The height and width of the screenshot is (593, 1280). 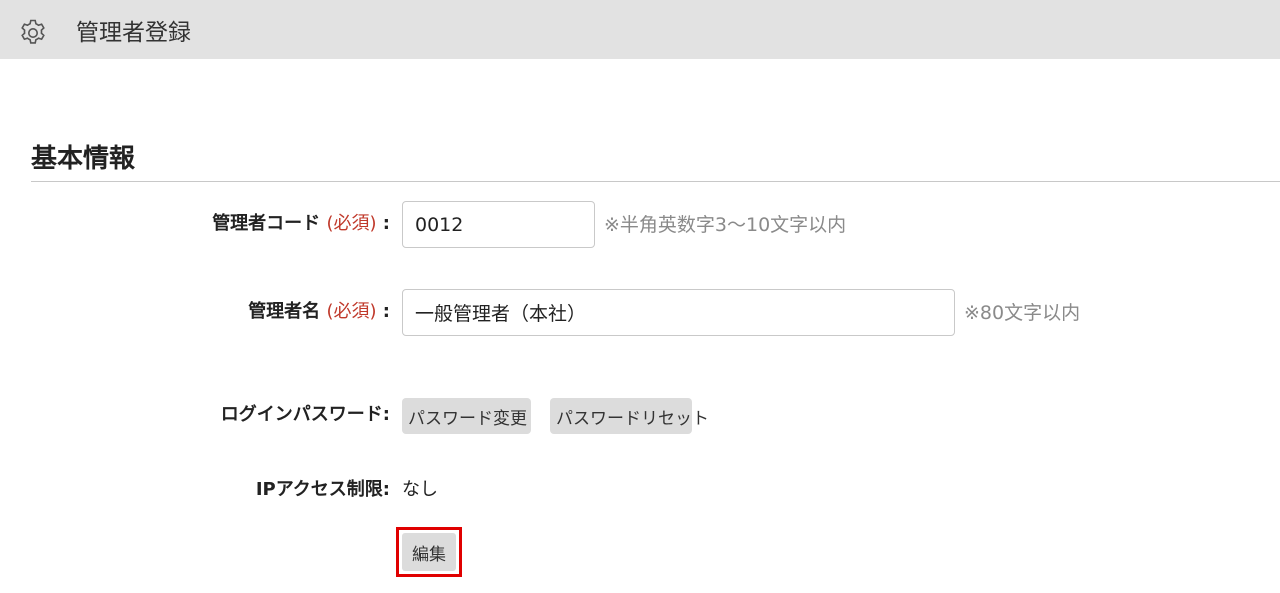 I want to click on ip-access-value: なし, so click(x=420, y=489).